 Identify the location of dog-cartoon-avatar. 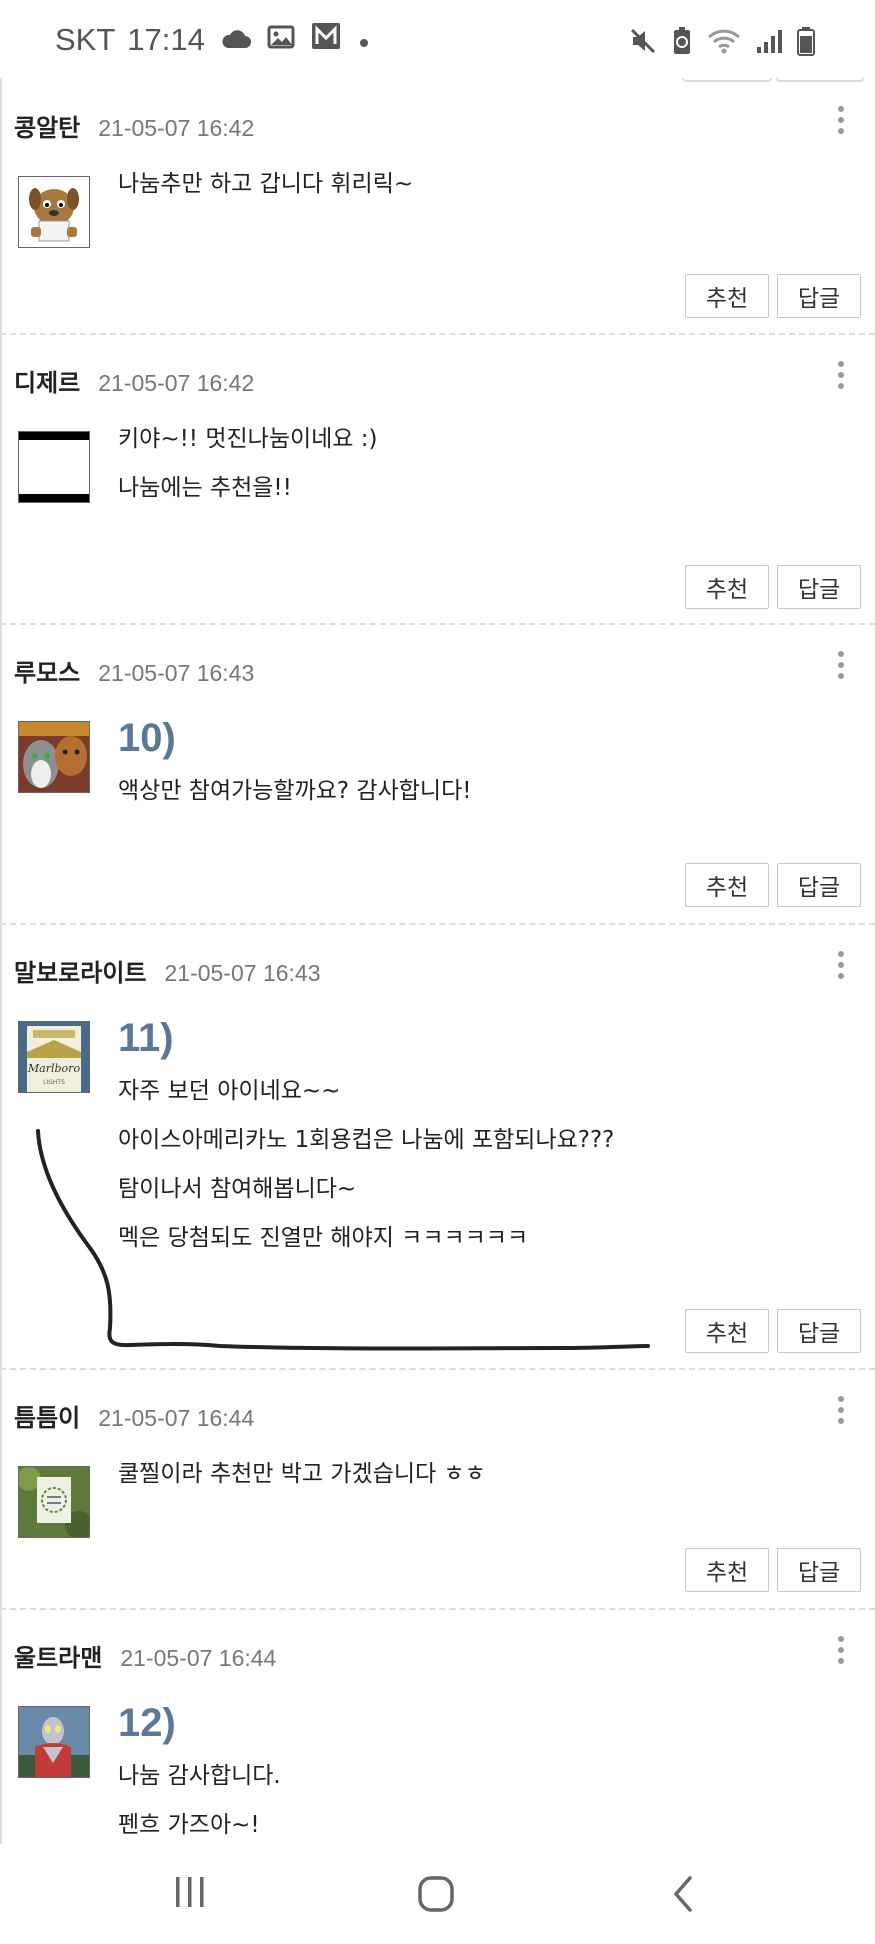
(54, 212).